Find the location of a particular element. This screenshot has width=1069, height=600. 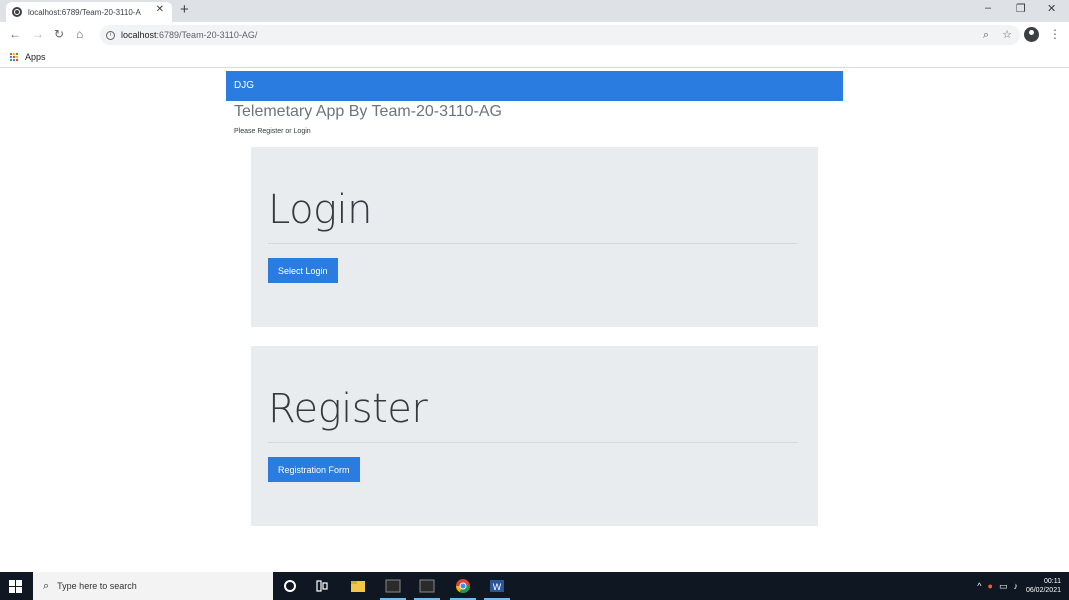

search-icon: ⌕ is located at coordinates (46, 585).